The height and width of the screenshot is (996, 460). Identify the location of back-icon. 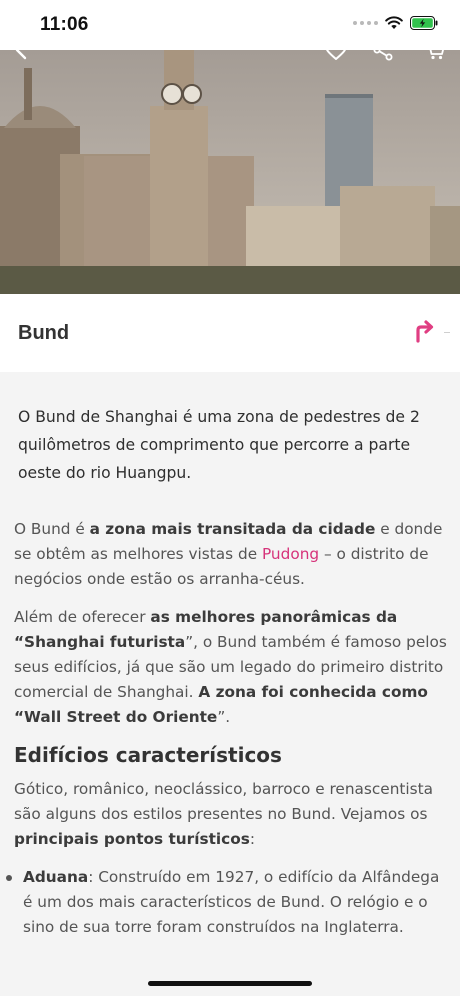
(21, 50).